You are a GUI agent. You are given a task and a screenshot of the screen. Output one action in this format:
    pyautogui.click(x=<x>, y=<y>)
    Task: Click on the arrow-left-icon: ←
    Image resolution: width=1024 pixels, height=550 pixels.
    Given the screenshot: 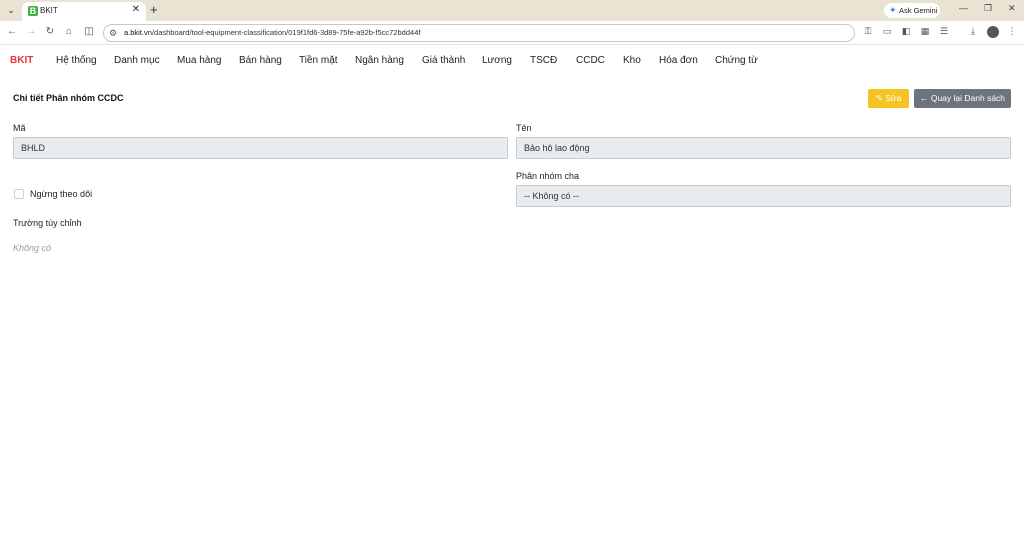 What is the action you would take?
    pyautogui.click(x=924, y=98)
    